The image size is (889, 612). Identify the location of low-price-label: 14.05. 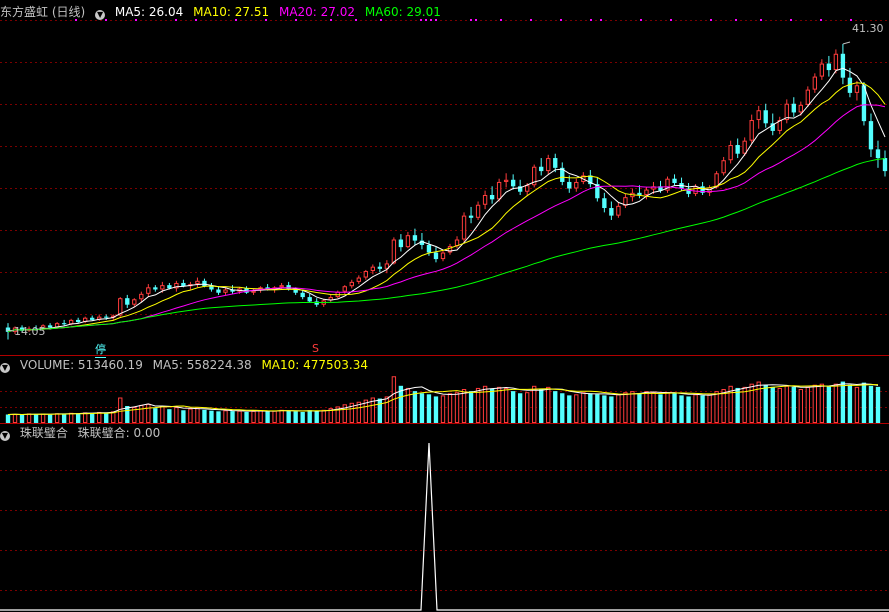
(30, 331).